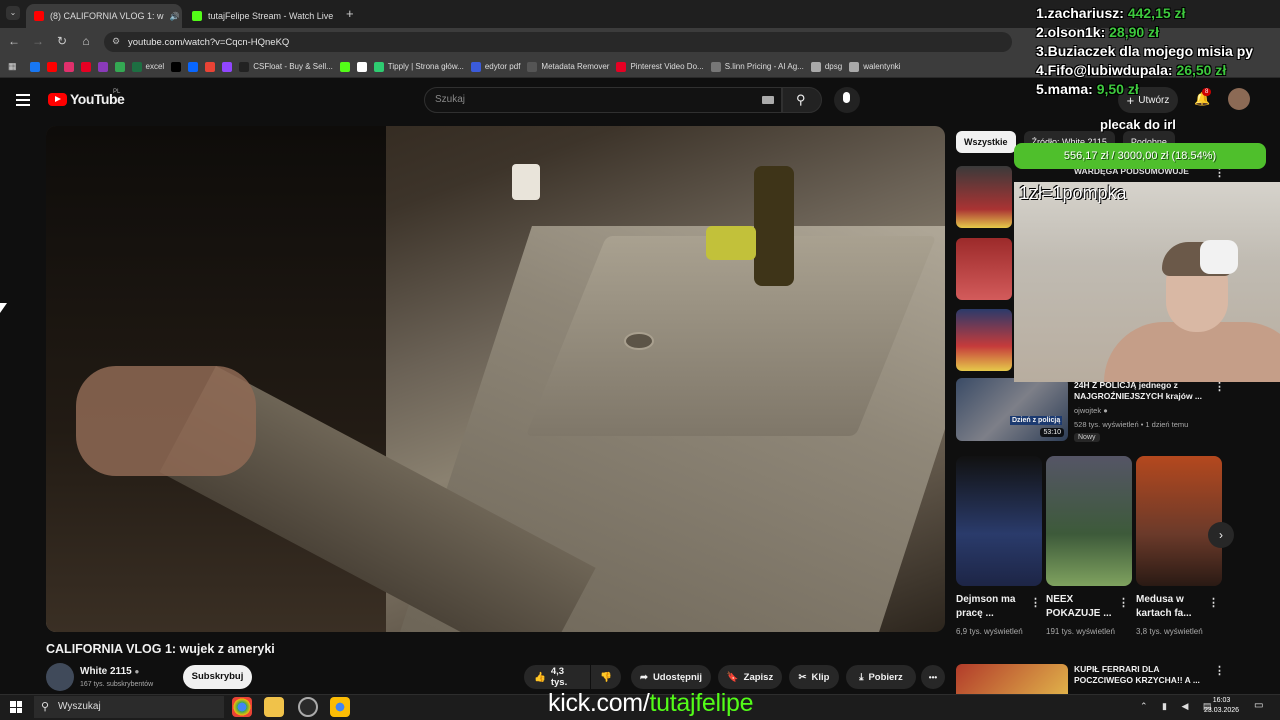  Describe the element at coordinates (23, 100) in the screenshot. I see `menu-icon` at that location.